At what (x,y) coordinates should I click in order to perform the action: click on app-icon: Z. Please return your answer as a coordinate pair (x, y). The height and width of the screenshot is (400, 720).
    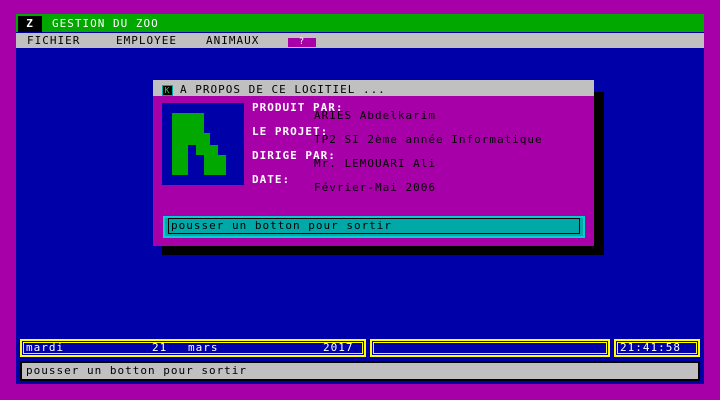
    Looking at the image, I should click on (30, 24).